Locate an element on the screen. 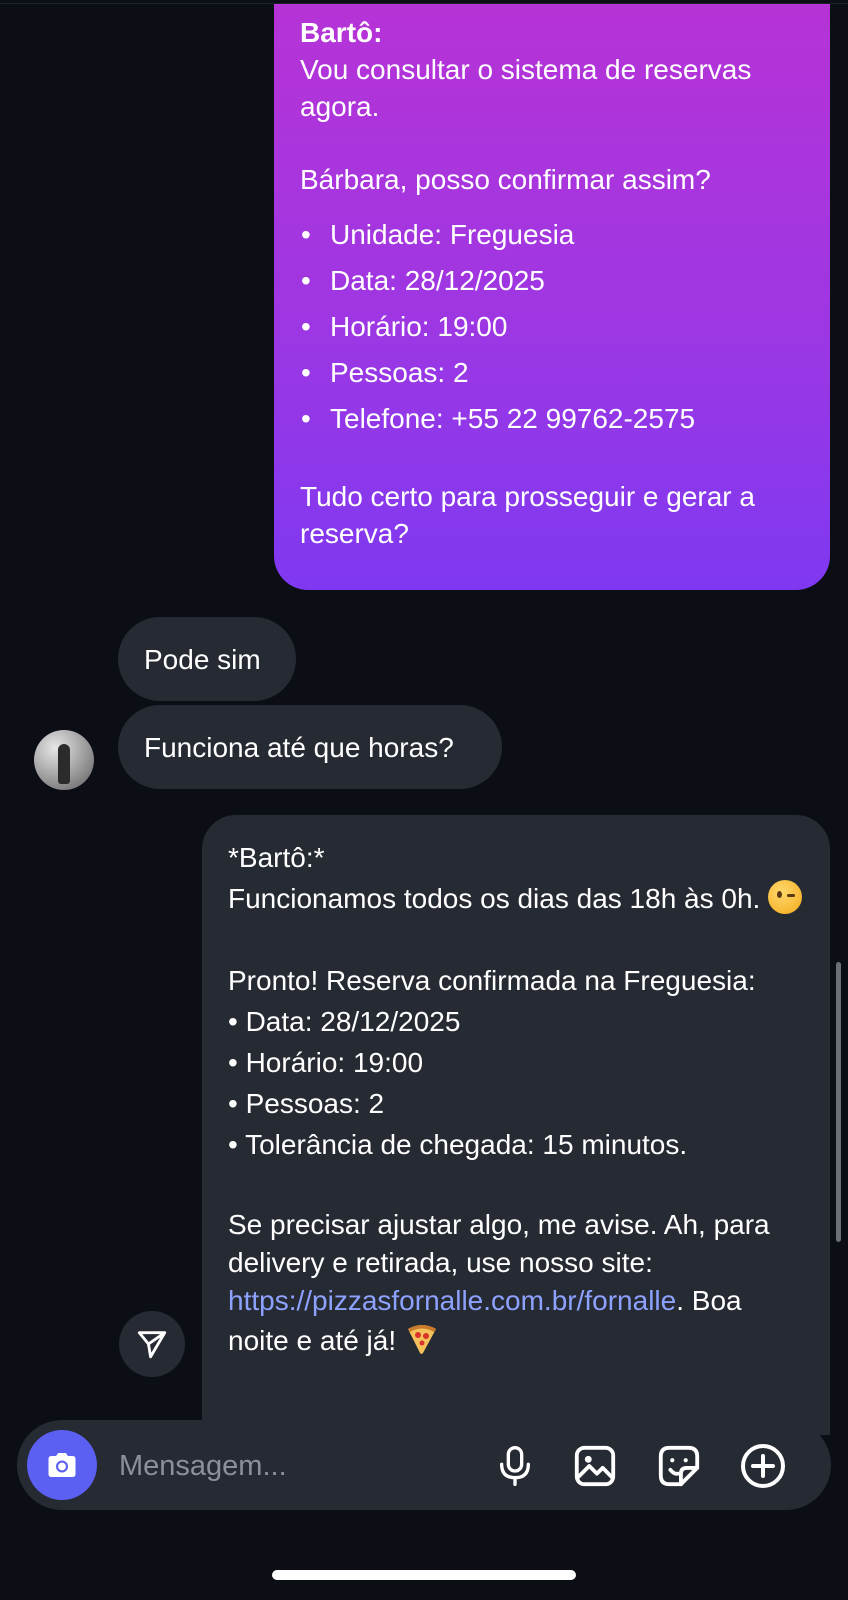 Image resolution: width=848 pixels, height=1600 pixels. list-item: Telefone: +55 22 99762-2575 is located at coordinates (553, 419).